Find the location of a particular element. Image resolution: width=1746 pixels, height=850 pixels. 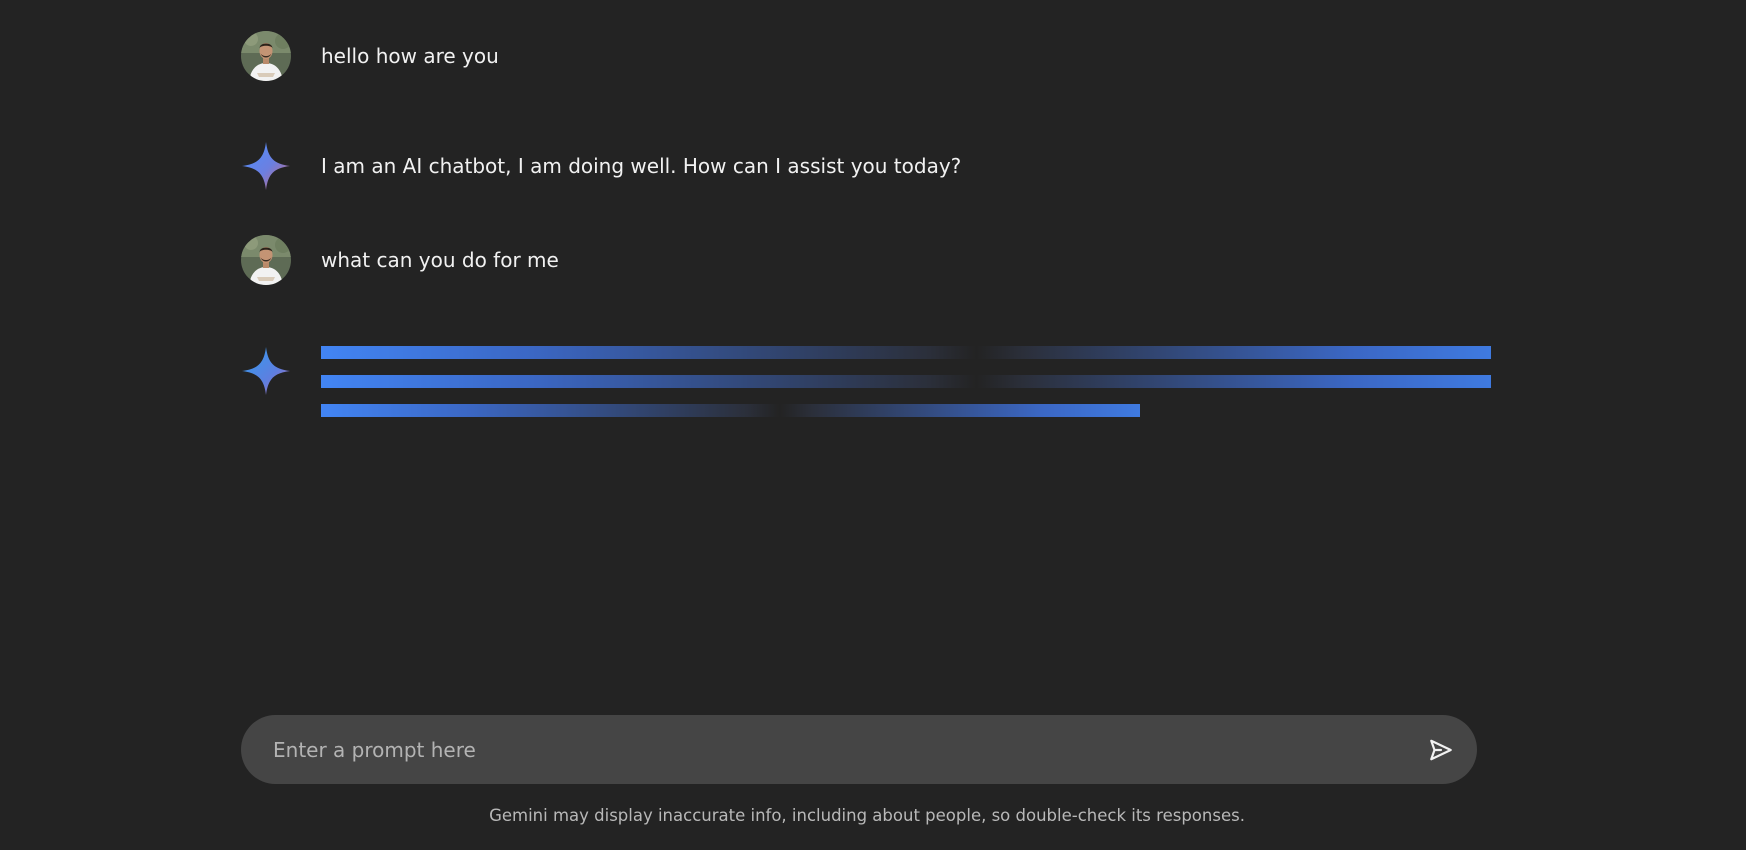

prompt-bar is located at coordinates (859, 749).